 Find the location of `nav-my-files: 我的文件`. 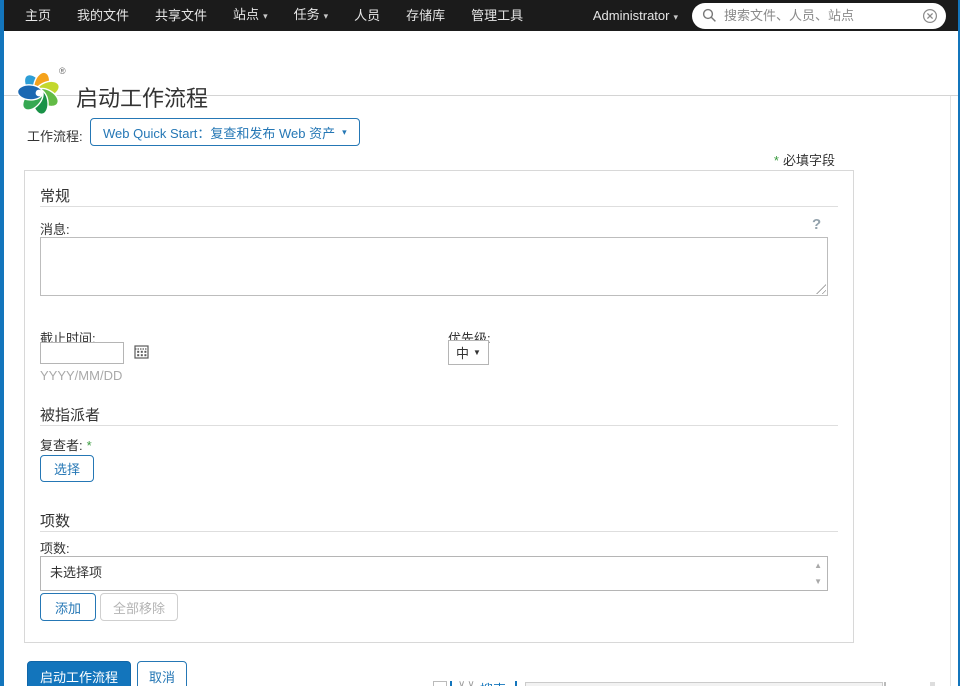

nav-my-files: 我的文件 is located at coordinates (103, 15).